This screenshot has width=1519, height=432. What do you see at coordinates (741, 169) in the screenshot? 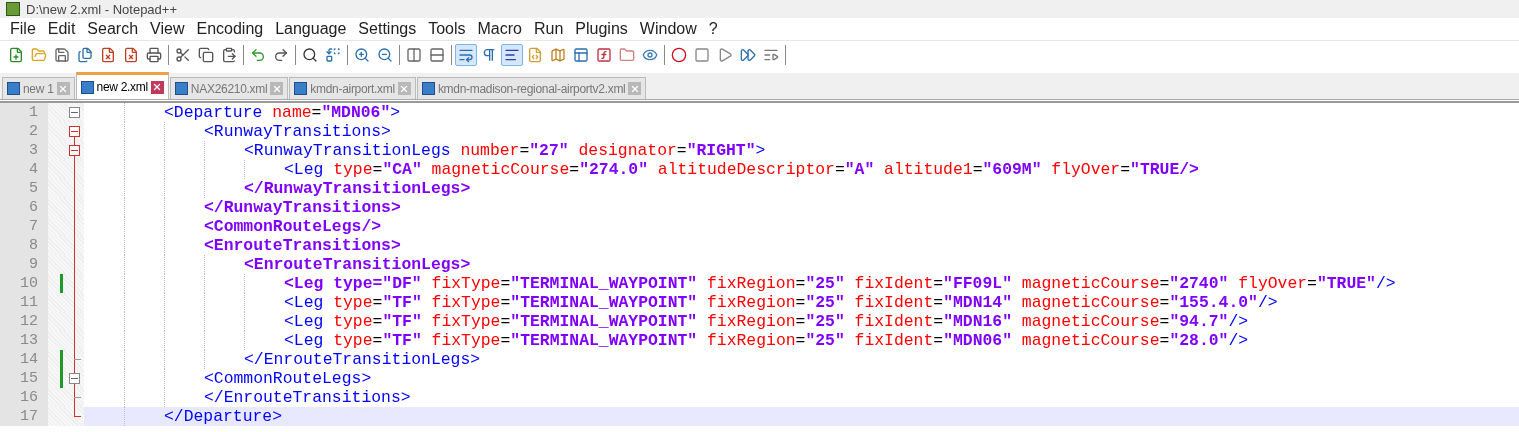
I see `code-line: <Leg type="CA" magneticCourse="274.0" altitudeDescriptor="A" altitude1="609M" flyOver="TRUE/>` at bounding box center [741, 169].